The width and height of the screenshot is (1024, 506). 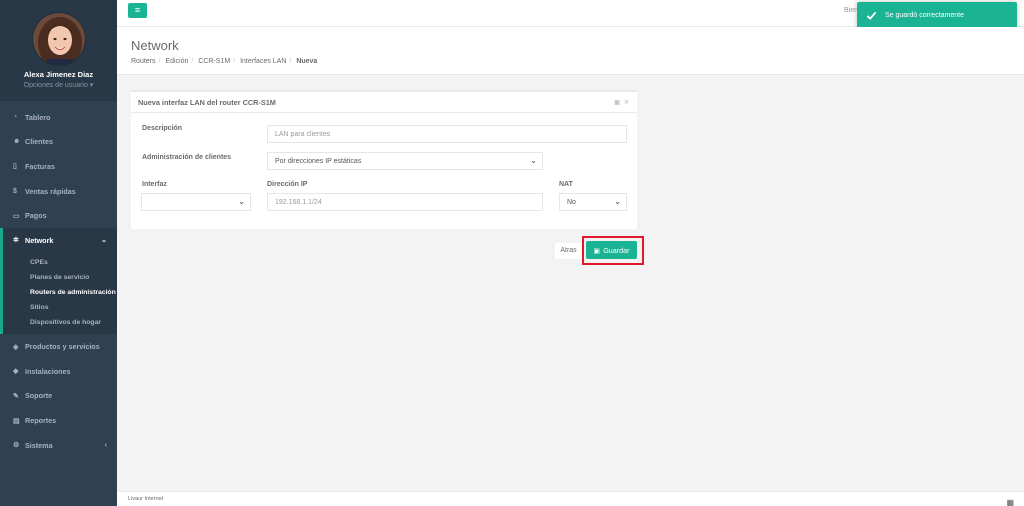 I want to click on save-button-label: Guardar, so click(x=616, y=250).